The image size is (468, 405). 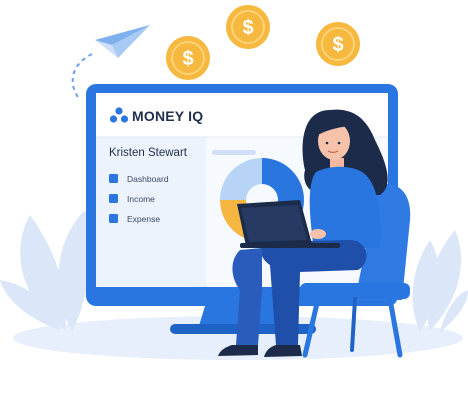 I want to click on left-plant-decoration, so click(x=45, y=271).